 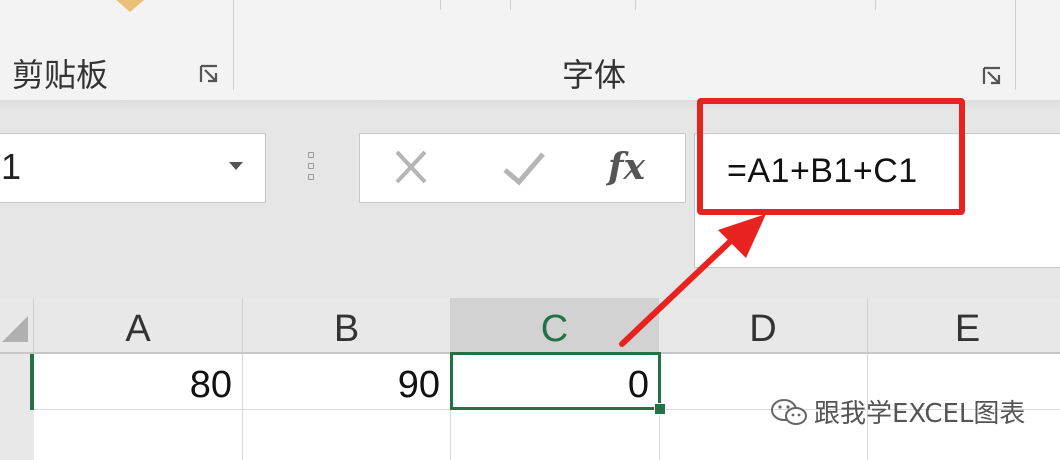 What do you see at coordinates (660, 409) in the screenshot?
I see `fill-handle` at bounding box center [660, 409].